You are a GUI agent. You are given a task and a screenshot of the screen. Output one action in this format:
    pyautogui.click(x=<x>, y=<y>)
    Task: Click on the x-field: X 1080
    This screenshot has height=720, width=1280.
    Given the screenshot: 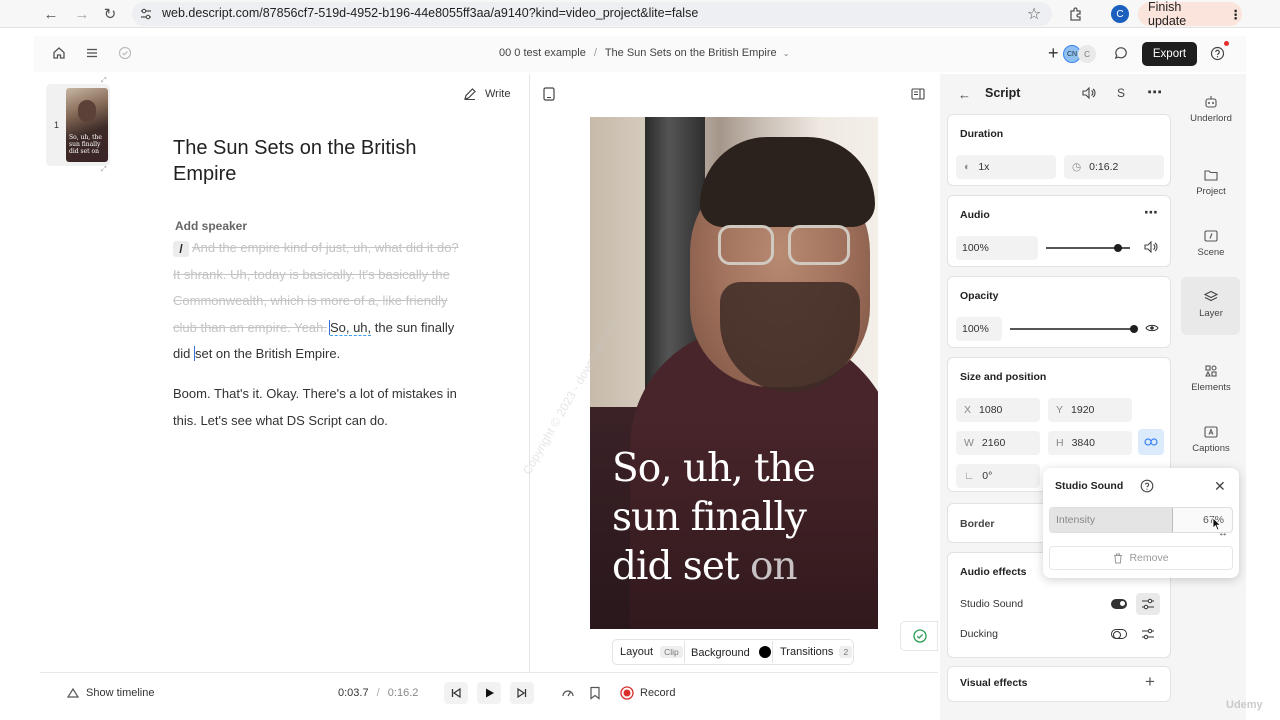 What is the action you would take?
    pyautogui.click(x=998, y=410)
    